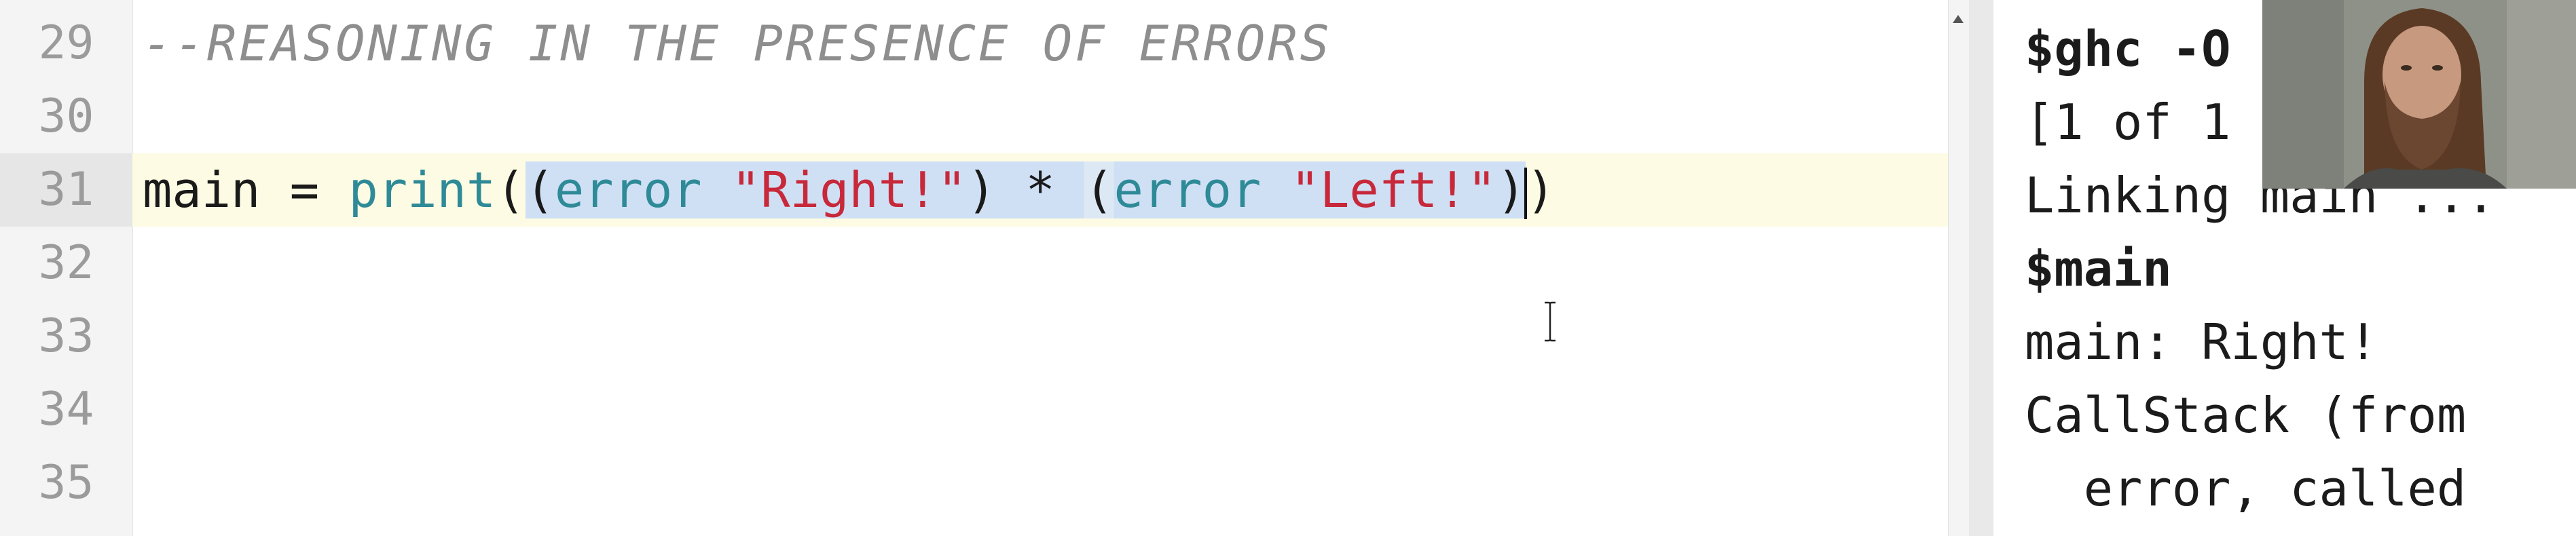 The image size is (2576, 536). Describe the element at coordinates (2246, 415) in the screenshot. I see `terminal-output-line: CallStack (from` at that location.